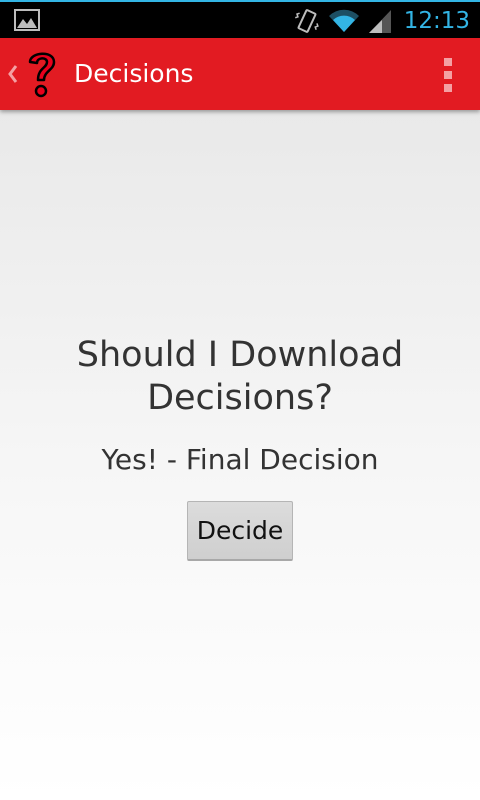 This screenshot has width=480, height=800. Describe the element at coordinates (240, 376) in the screenshot. I see `question-text: Should I Download Decisions?` at that location.